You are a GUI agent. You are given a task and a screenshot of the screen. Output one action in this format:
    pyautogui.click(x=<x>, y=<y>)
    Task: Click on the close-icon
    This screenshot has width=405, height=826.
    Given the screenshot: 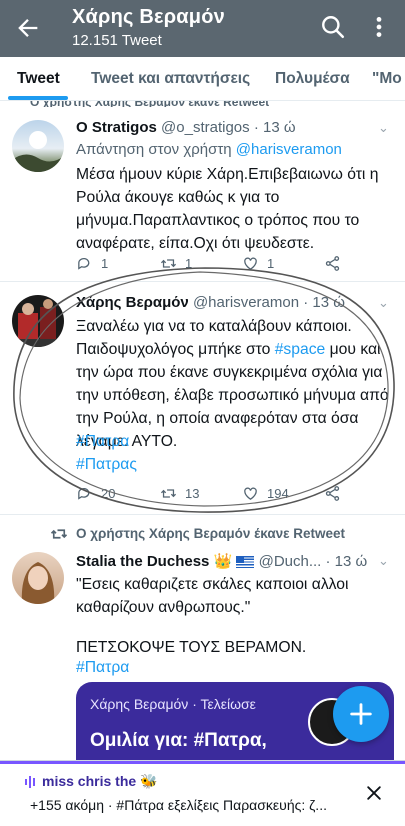 What is the action you would take?
    pyautogui.click(x=374, y=793)
    